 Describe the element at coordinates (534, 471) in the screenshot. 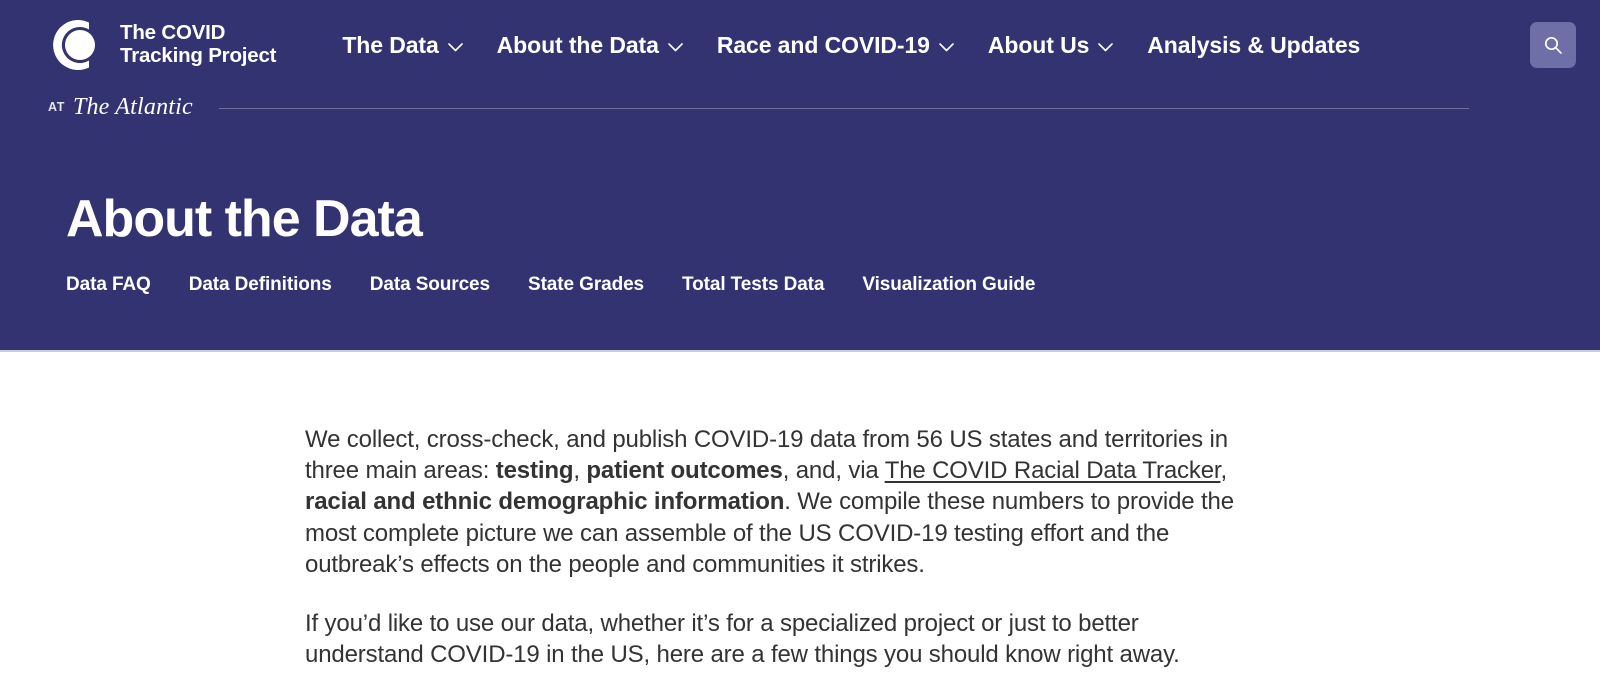

I see `paragraph1-bold-testing: testing` at that location.